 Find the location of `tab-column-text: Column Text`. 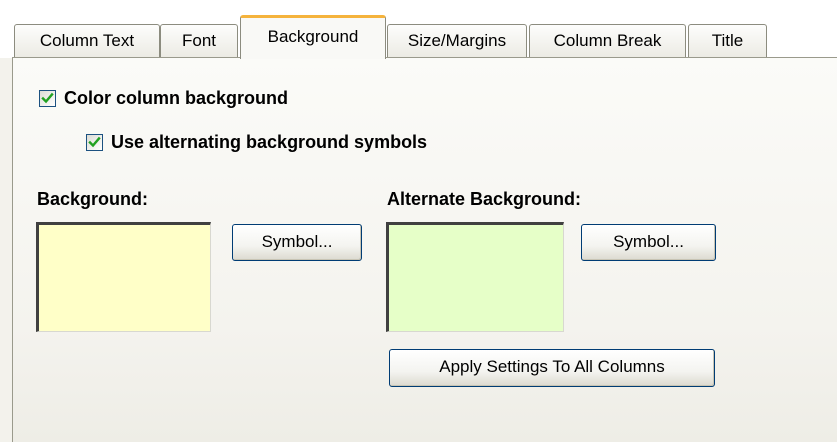

tab-column-text: Column Text is located at coordinates (87, 40).